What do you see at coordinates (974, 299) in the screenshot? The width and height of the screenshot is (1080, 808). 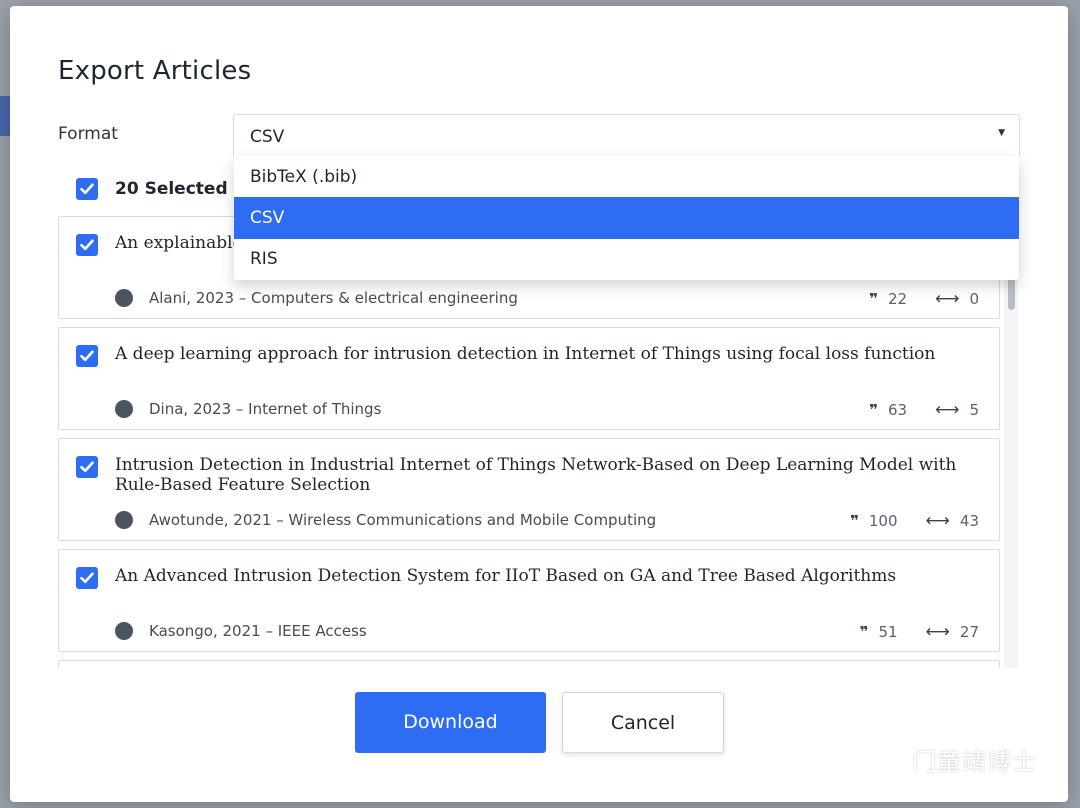 I see `reference-count: 0` at bounding box center [974, 299].